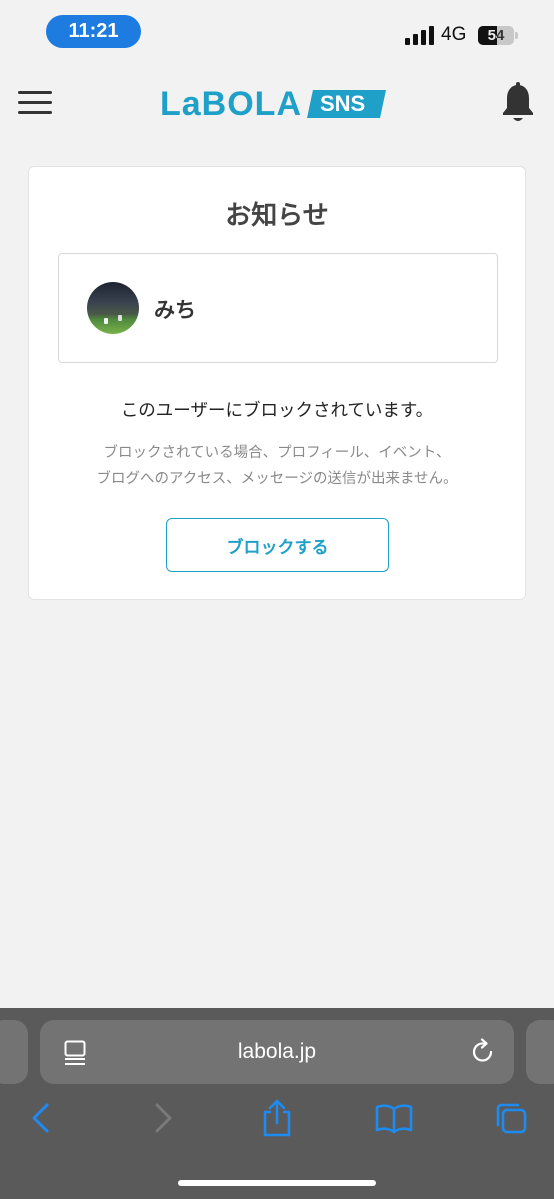 The height and width of the screenshot is (1199, 554). What do you see at coordinates (43, 1118) in the screenshot?
I see `back-icon` at bounding box center [43, 1118].